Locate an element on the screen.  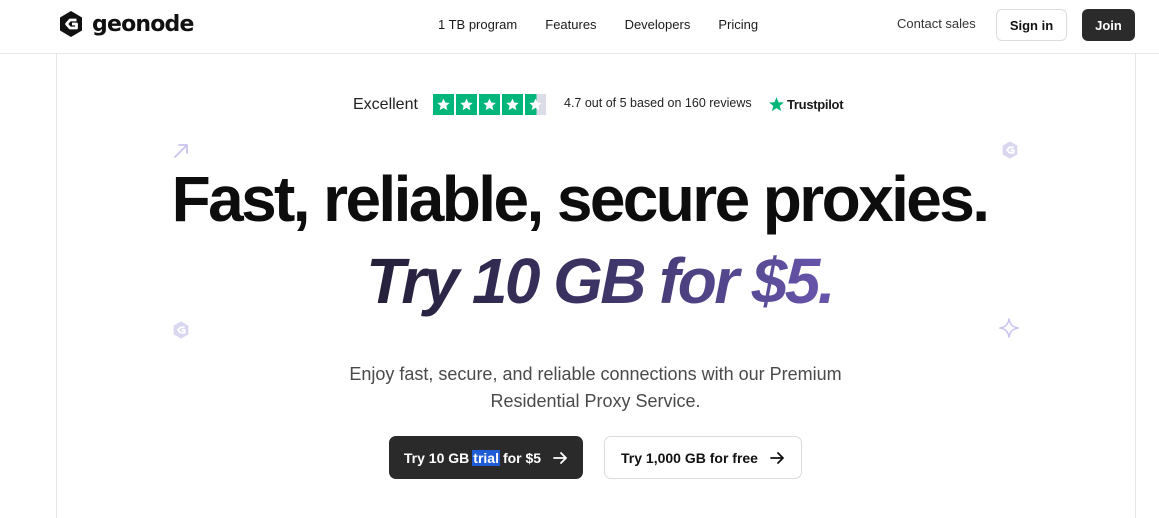
nav-item-pricing: Pricing is located at coordinates (738, 24).